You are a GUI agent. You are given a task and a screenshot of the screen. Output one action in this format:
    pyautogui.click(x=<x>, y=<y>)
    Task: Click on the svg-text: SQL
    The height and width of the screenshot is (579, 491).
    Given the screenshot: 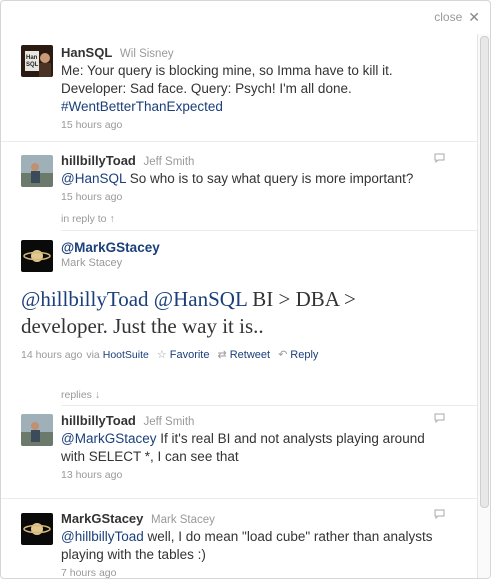 What is the action you would take?
    pyautogui.click(x=32, y=65)
    